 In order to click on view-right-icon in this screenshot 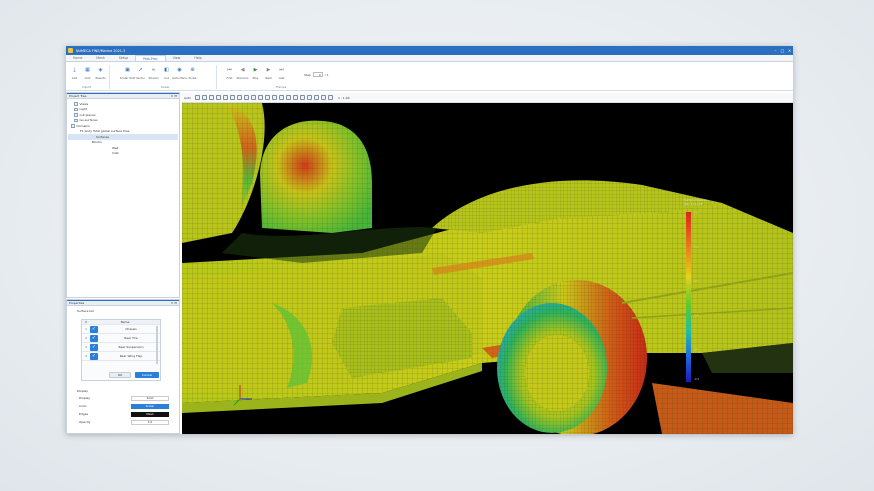, I will do `click(225, 97)`.